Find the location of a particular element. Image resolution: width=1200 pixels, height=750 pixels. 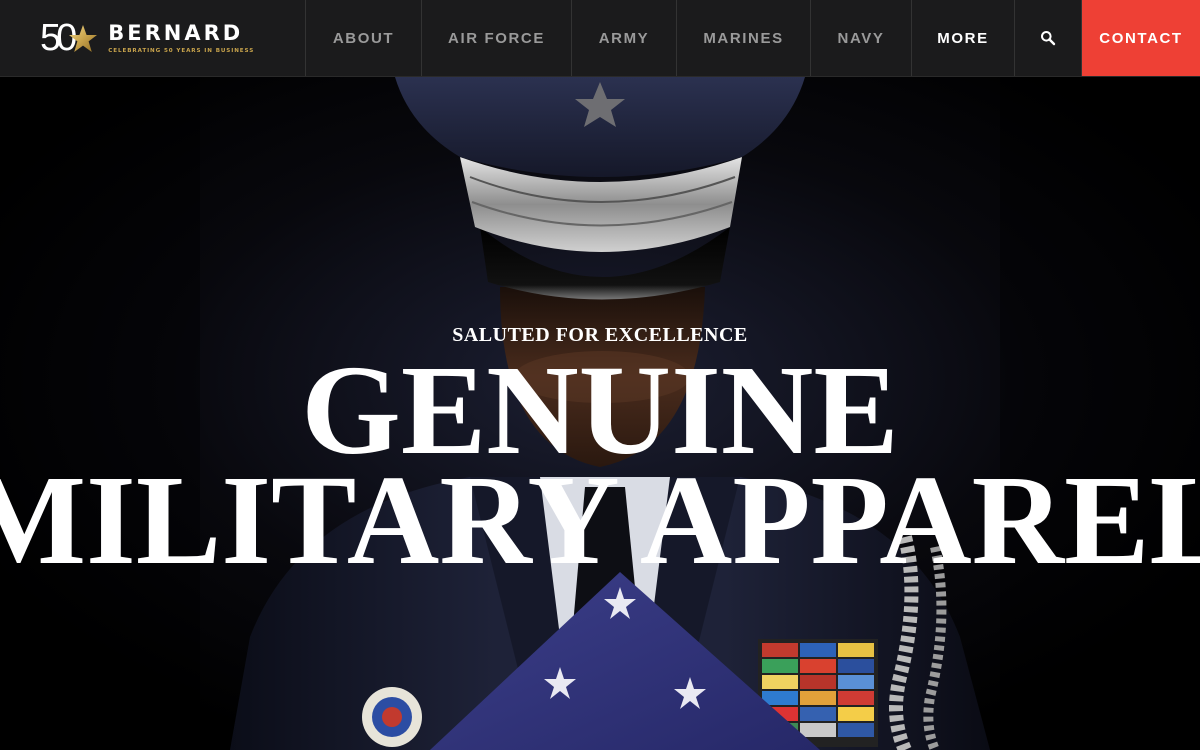

contact-button: CONTACT is located at coordinates (1141, 38).